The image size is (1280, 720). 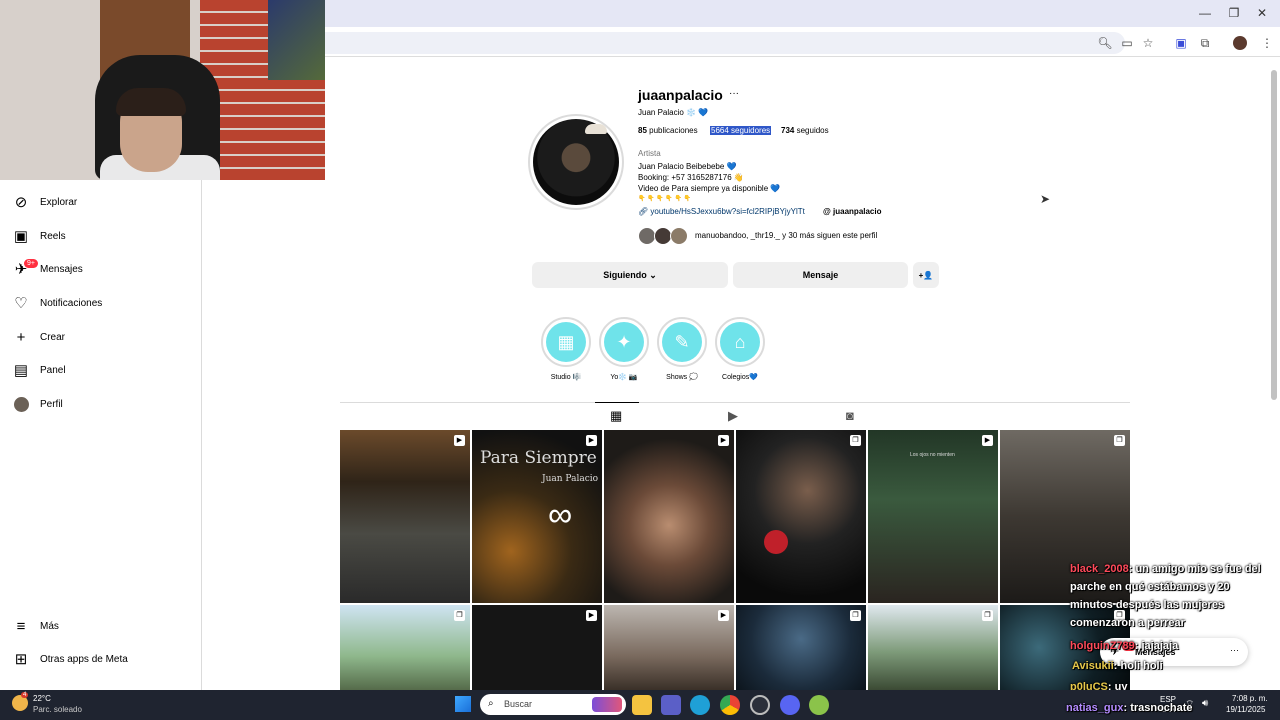 I want to click on post-caption: Los ojos no mienten, so click(x=932, y=455).